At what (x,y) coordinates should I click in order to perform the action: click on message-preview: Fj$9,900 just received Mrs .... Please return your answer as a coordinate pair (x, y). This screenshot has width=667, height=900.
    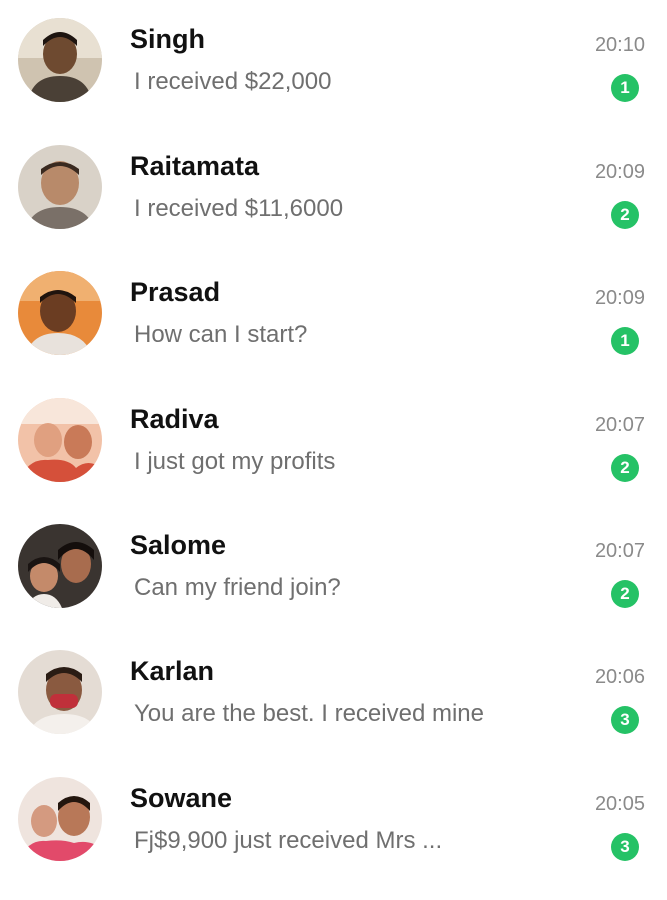
    Looking at the image, I should click on (288, 840).